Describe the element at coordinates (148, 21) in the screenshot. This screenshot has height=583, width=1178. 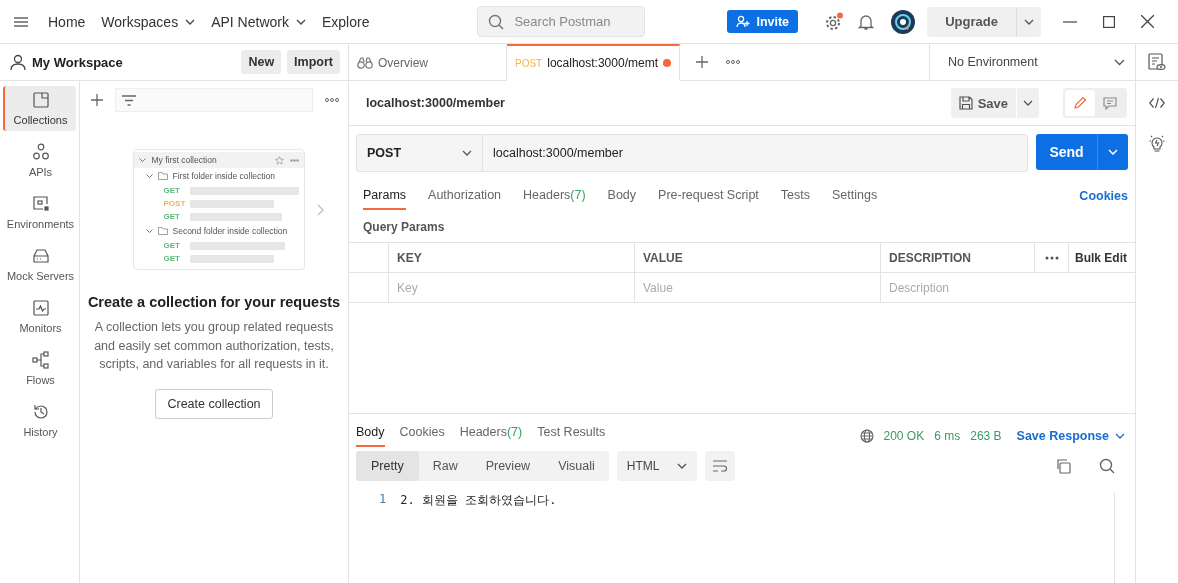
I see `nav-link: Workspaces` at that location.